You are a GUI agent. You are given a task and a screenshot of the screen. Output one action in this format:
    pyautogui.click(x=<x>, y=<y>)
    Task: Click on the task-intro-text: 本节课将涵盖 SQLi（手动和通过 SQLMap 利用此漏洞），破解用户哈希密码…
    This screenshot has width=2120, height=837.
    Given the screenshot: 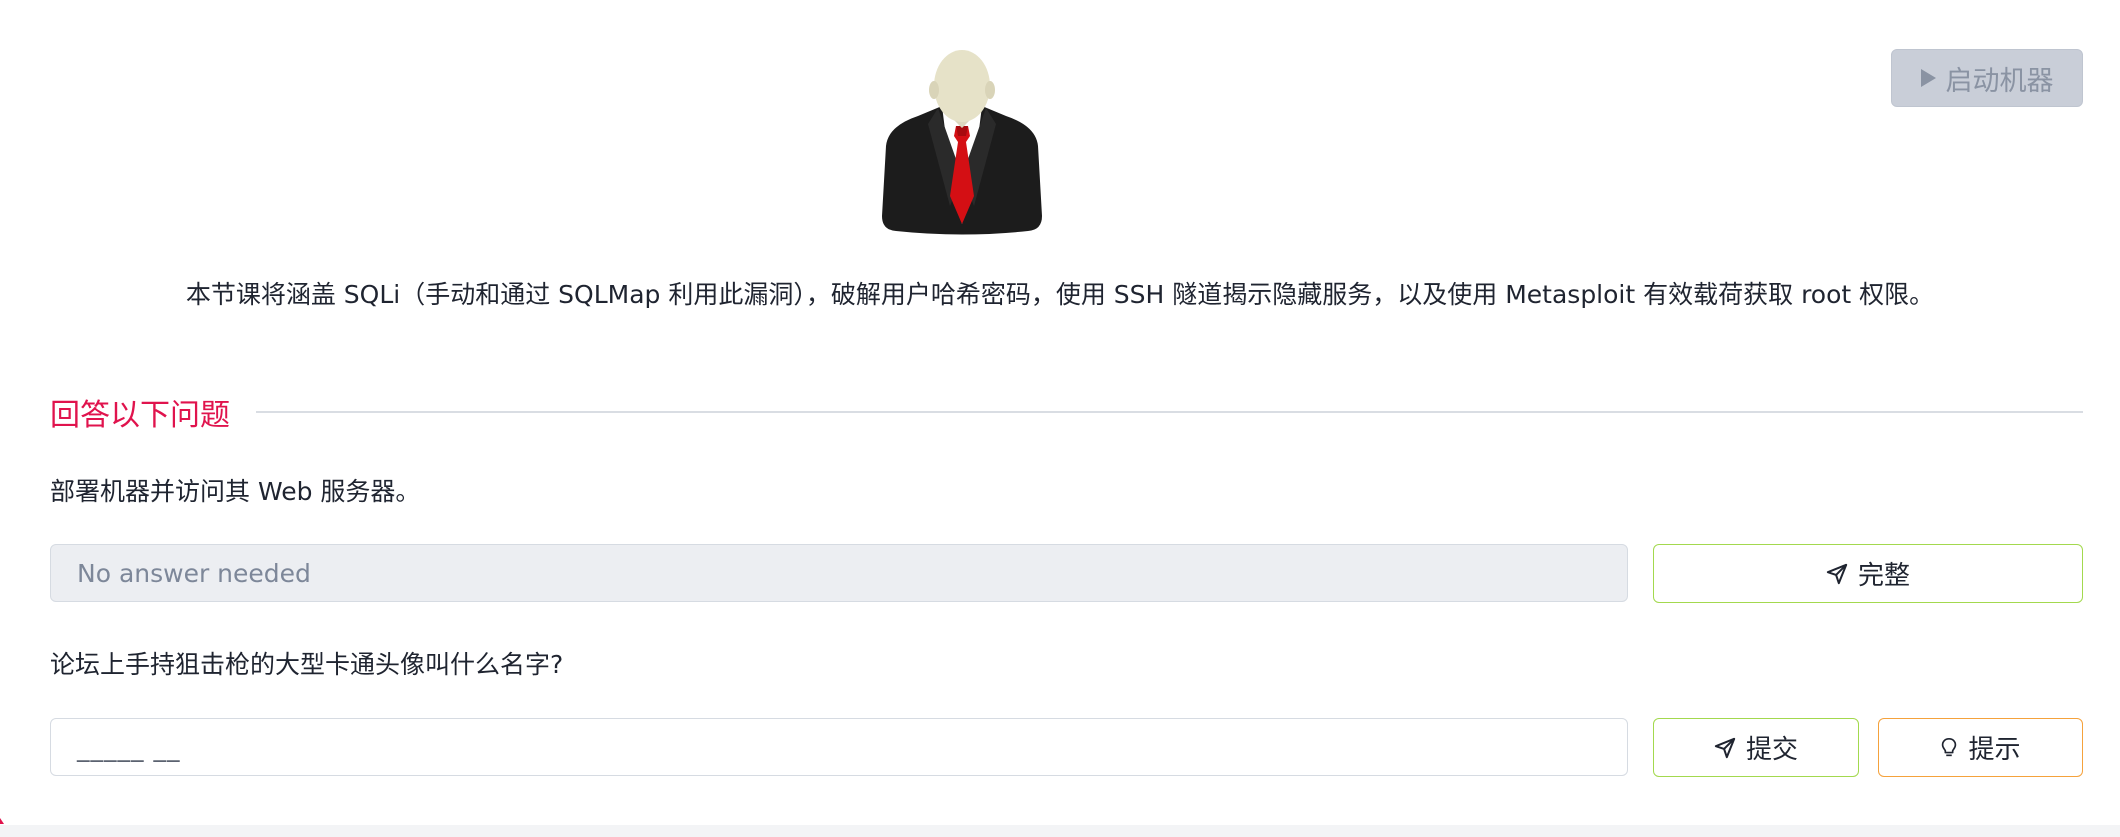 What is the action you would take?
    pyautogui.click(x=1060, y=294)
    